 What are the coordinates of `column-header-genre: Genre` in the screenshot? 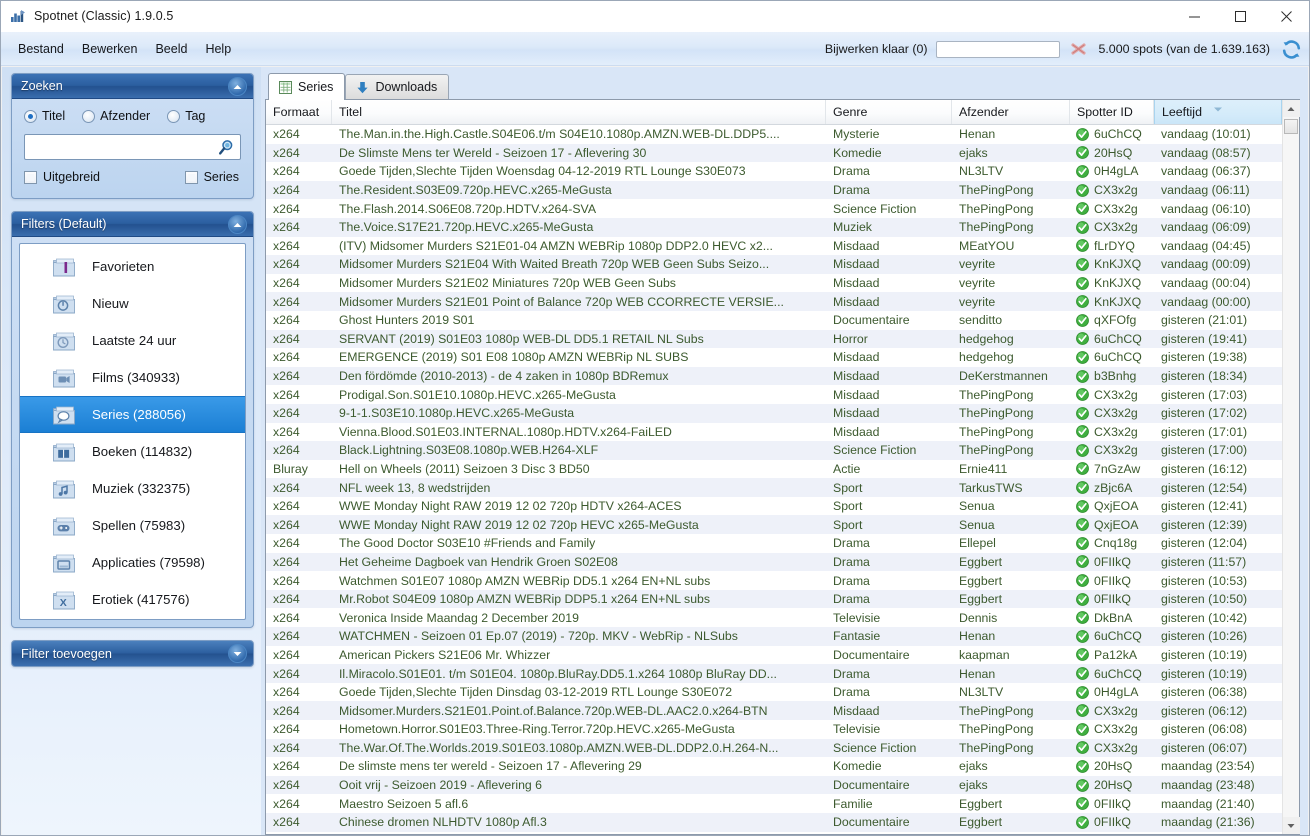 It's located at (889, 112).